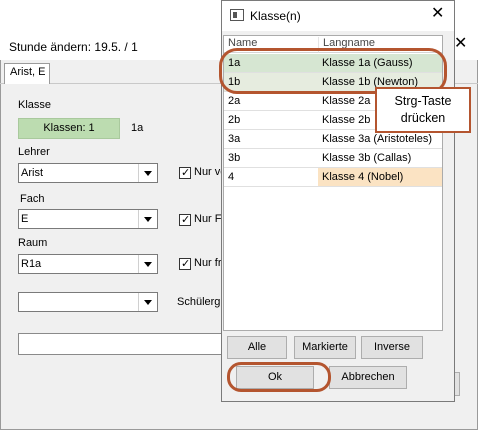 This screenshot has width=478, height=430. Describe the element at coordinates (271, 139) in the screenshot. I see `row-name: 3a` at that location.